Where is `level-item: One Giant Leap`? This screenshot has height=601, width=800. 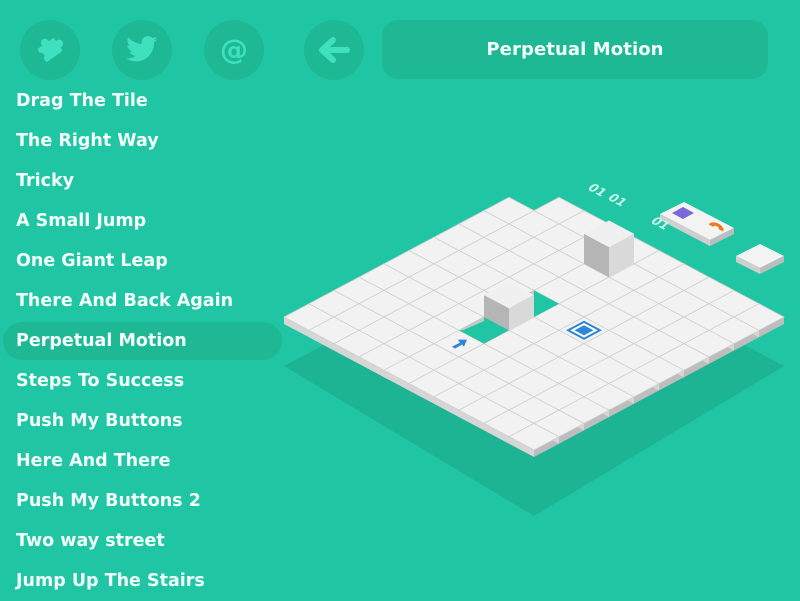
level-item: One Giant Leap is located at coordinates (145, 261).